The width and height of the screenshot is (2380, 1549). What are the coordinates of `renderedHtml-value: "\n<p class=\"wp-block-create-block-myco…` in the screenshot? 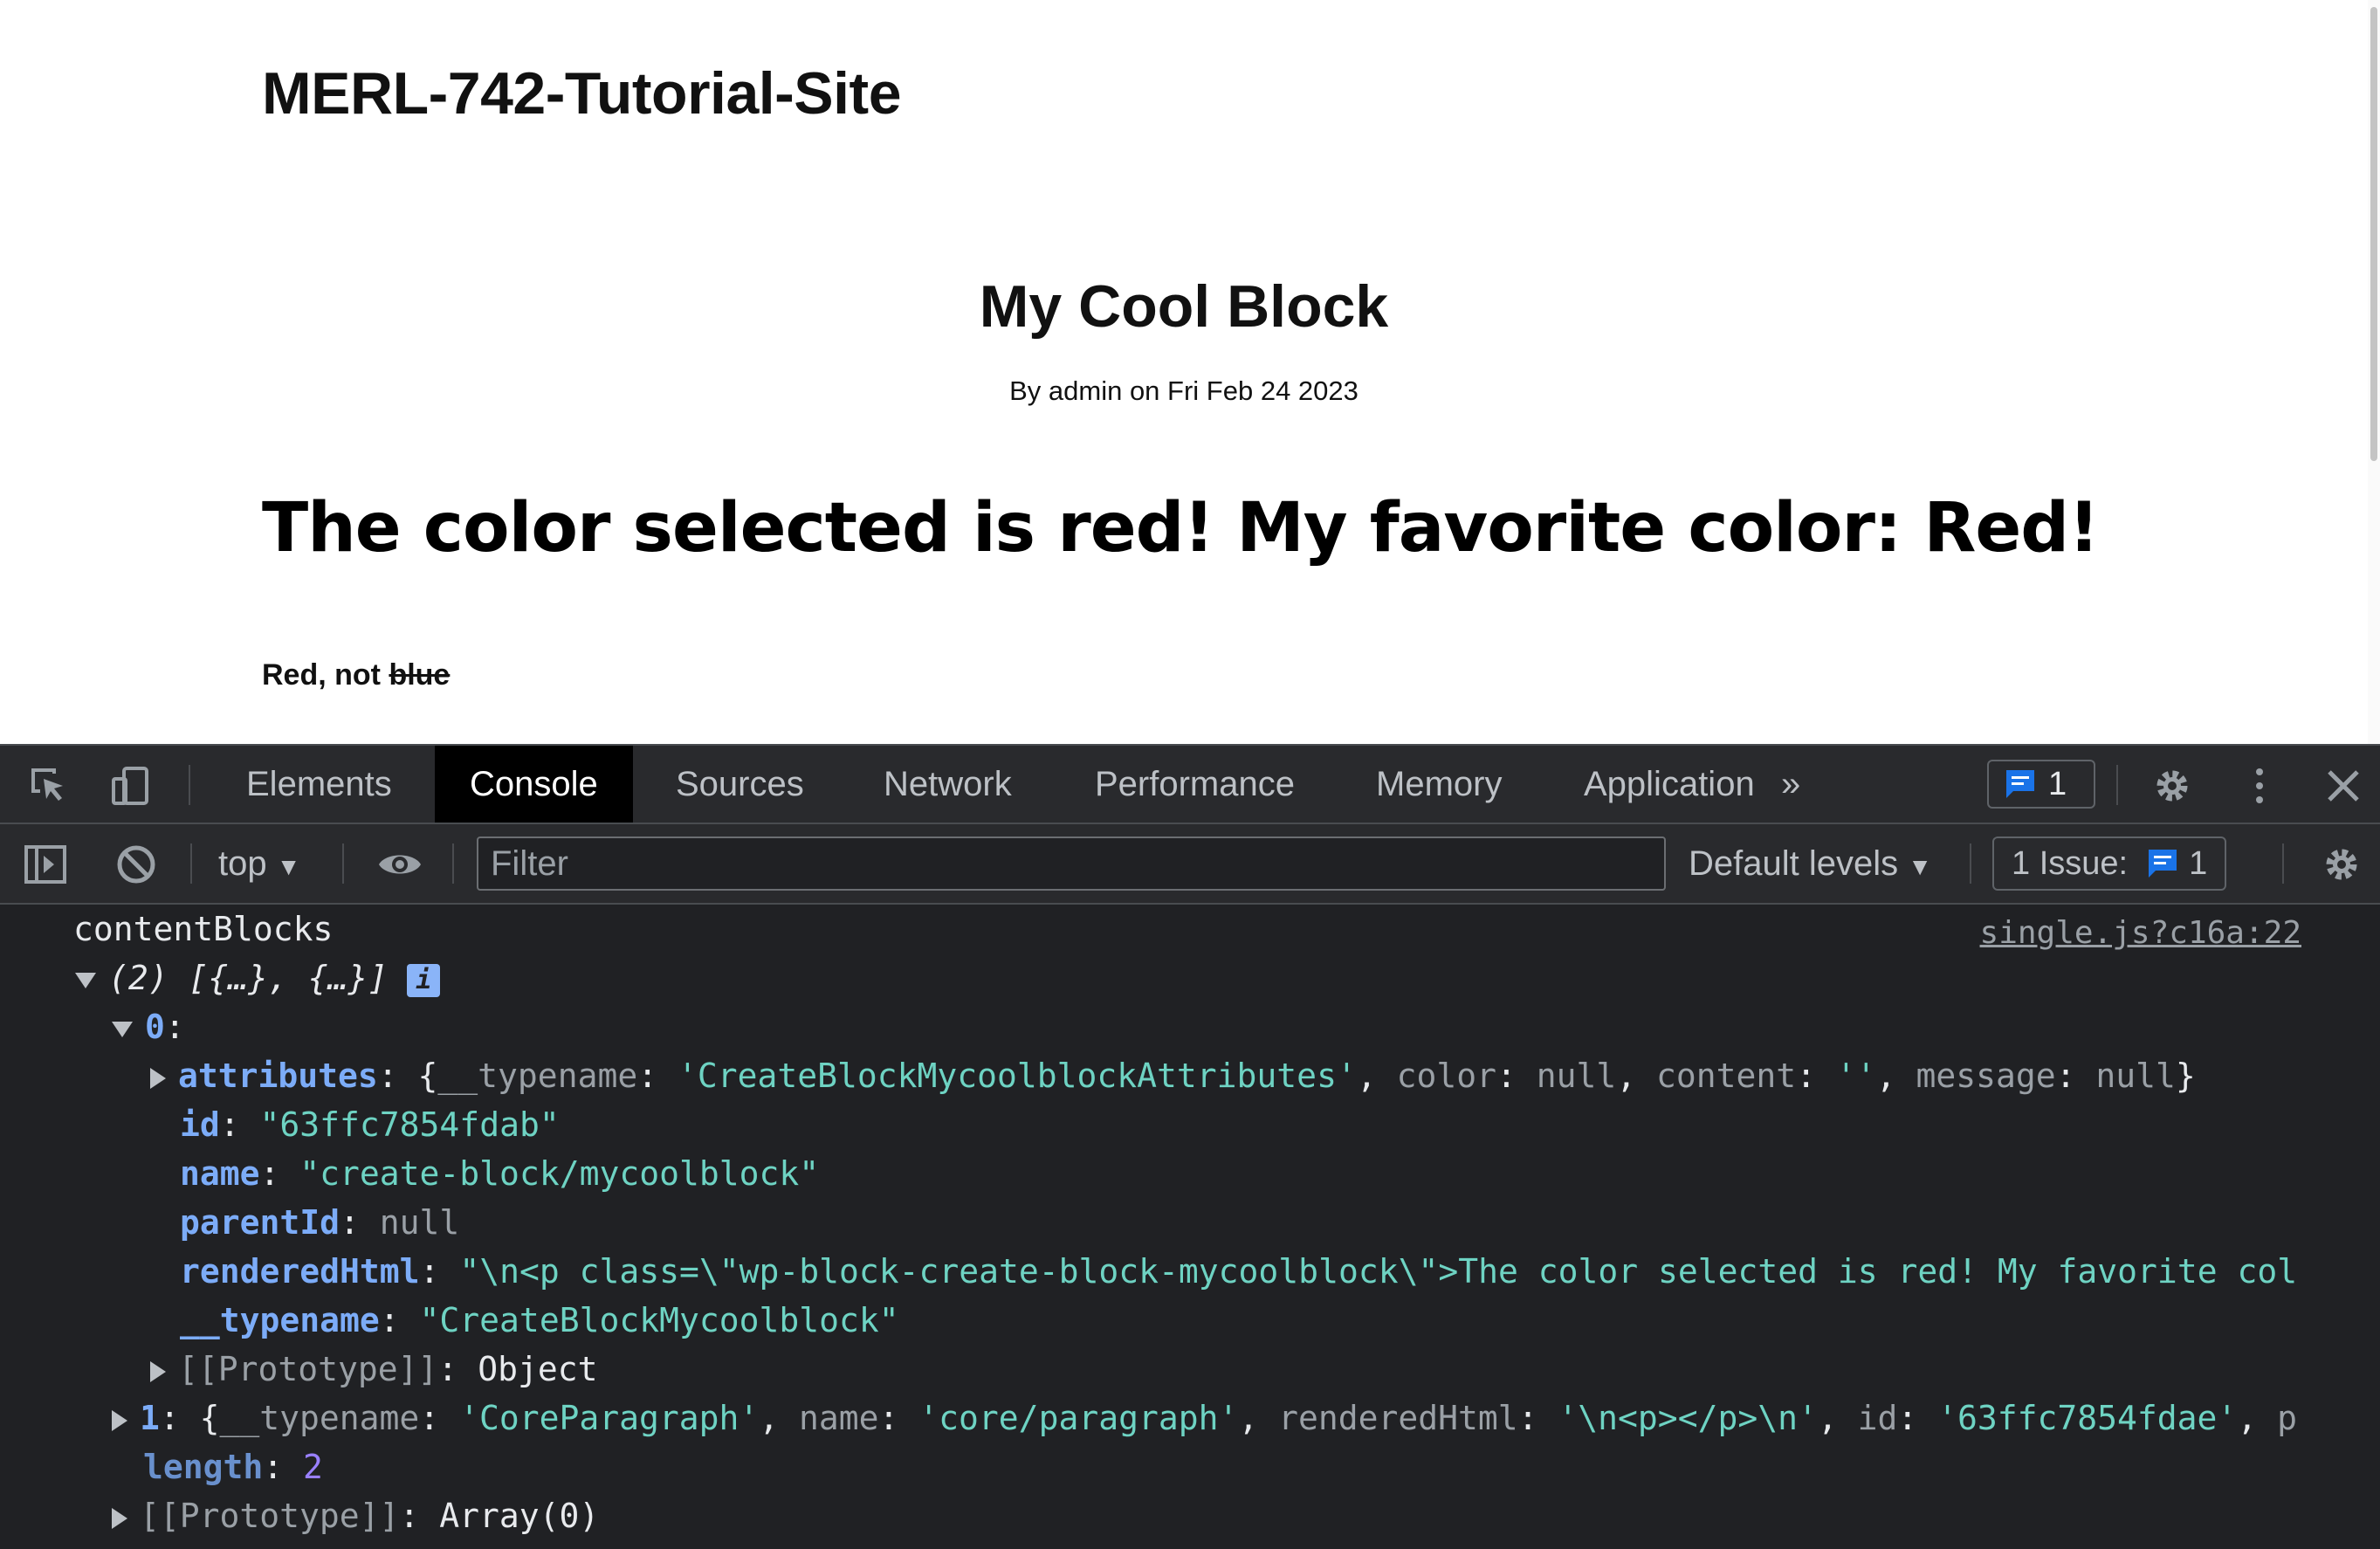 It's located at (1378, 1271).